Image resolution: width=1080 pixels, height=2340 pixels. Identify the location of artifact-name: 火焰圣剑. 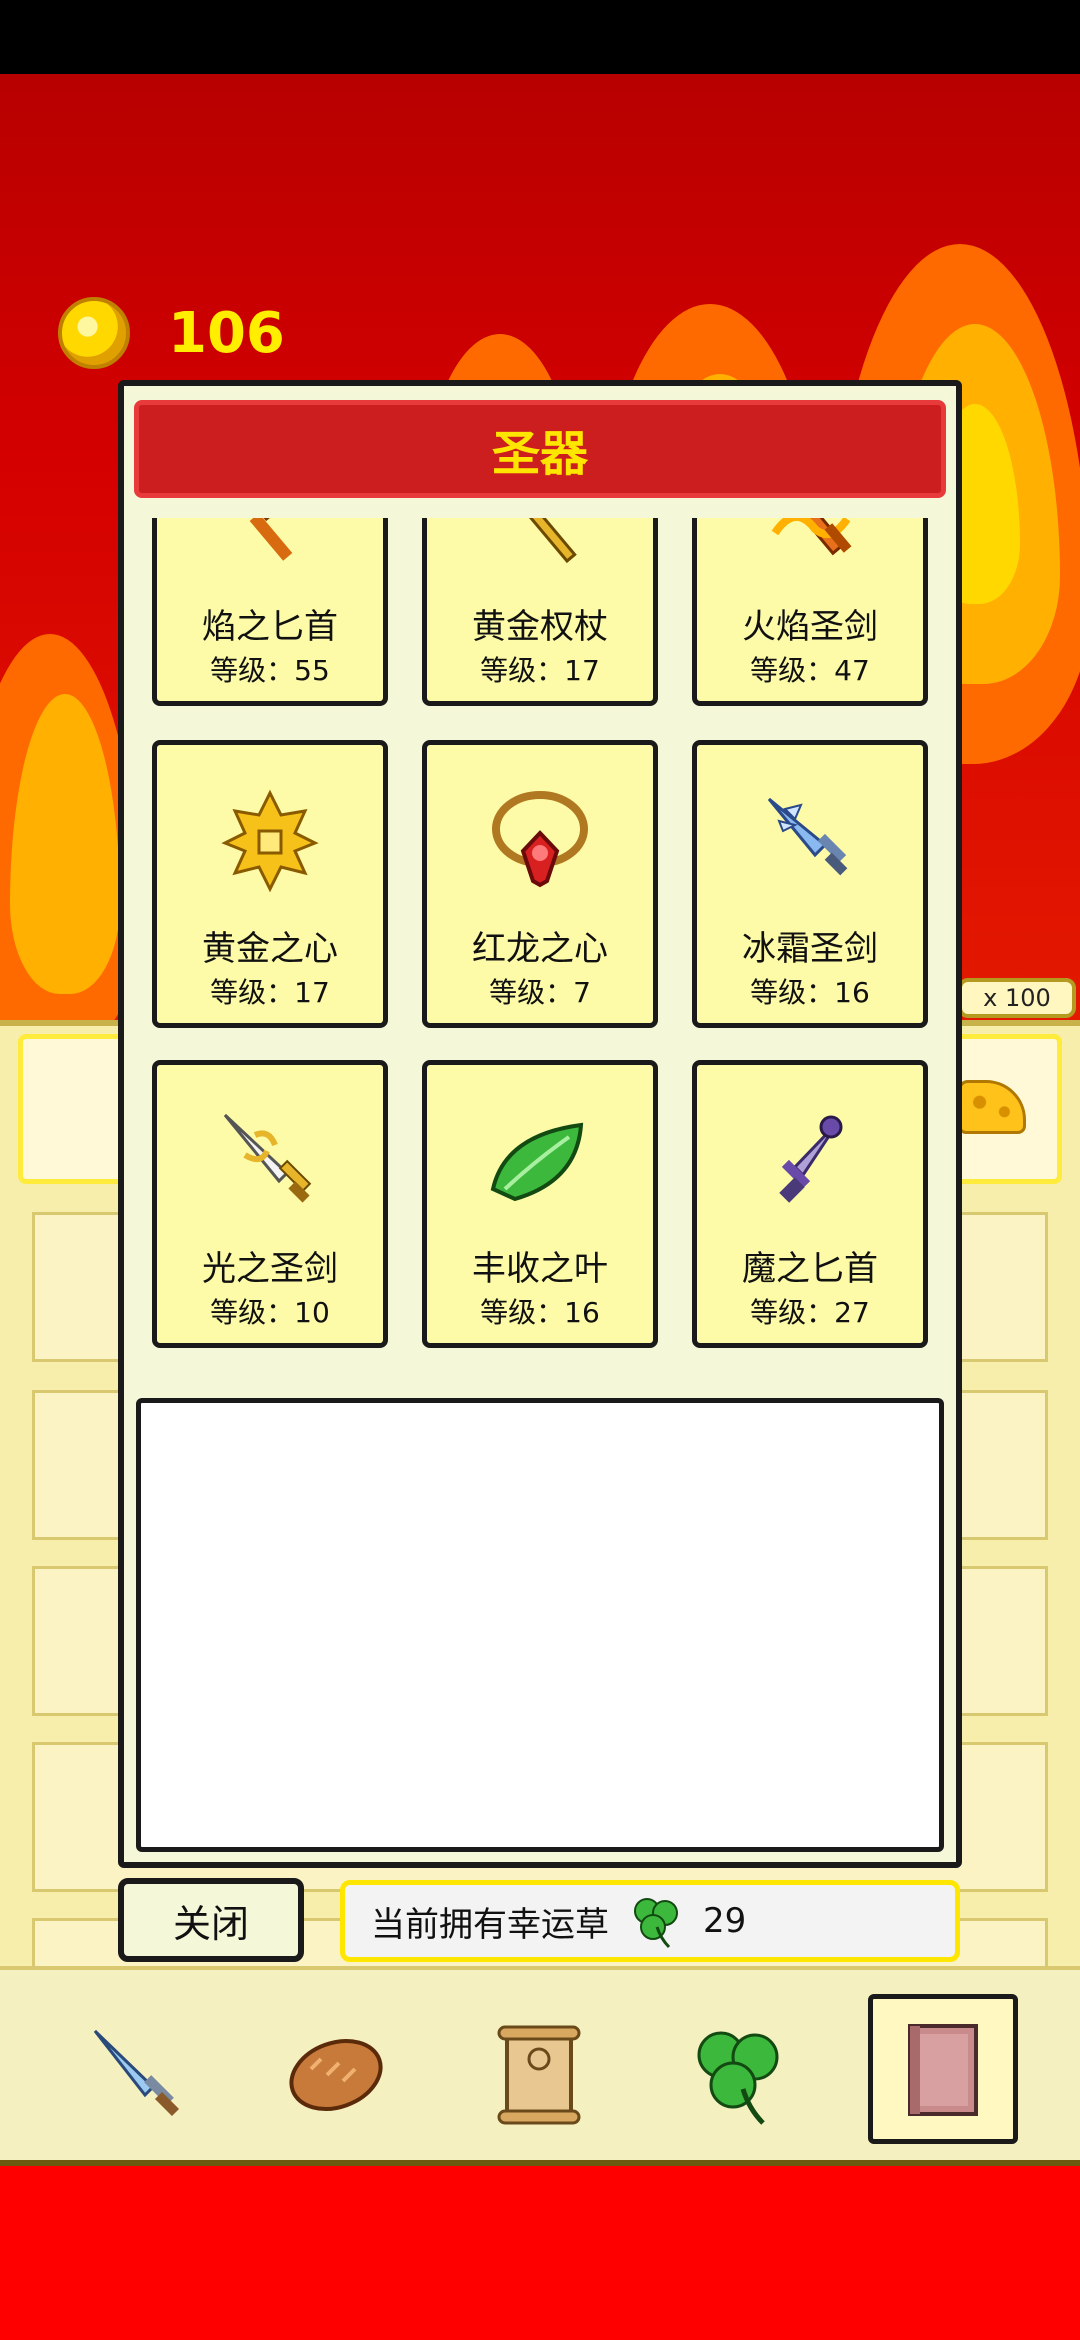
(810, 627).